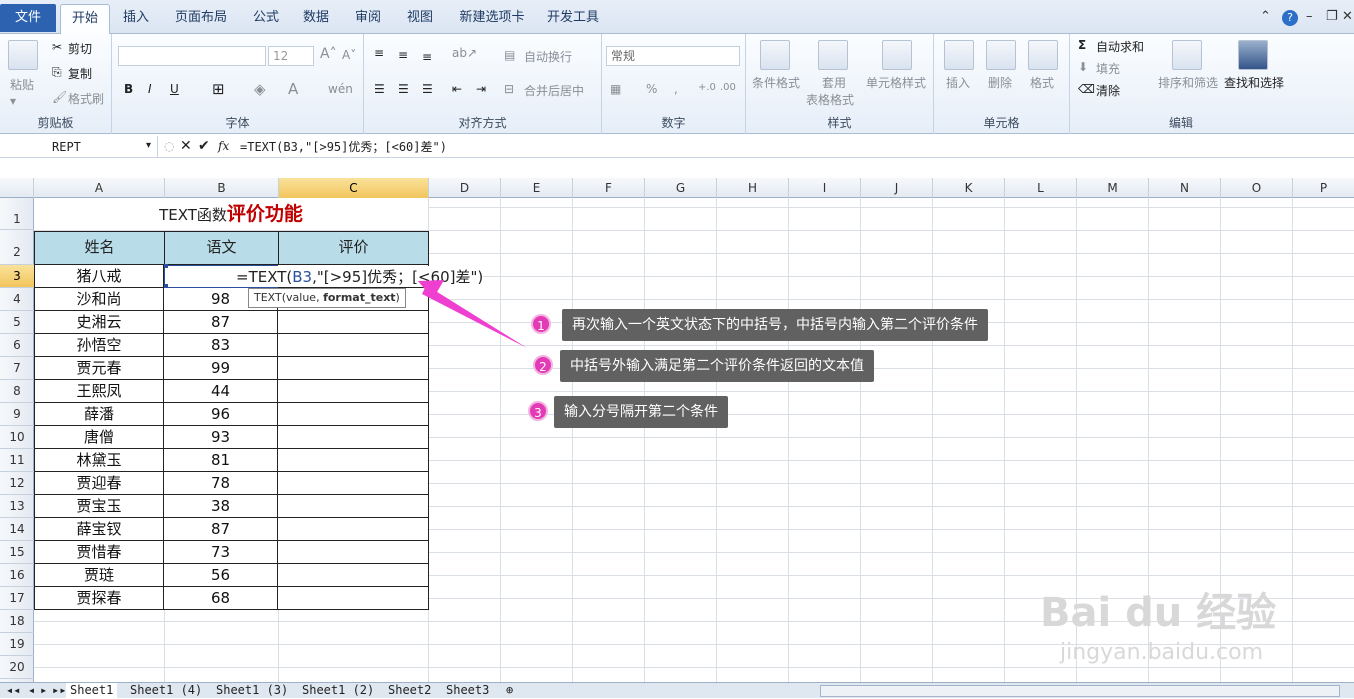 The image size is (1354, 699). Describe the element at coordinates (328, 54) in the screenshot. I see `grow-font-icon: A˄` at that location.